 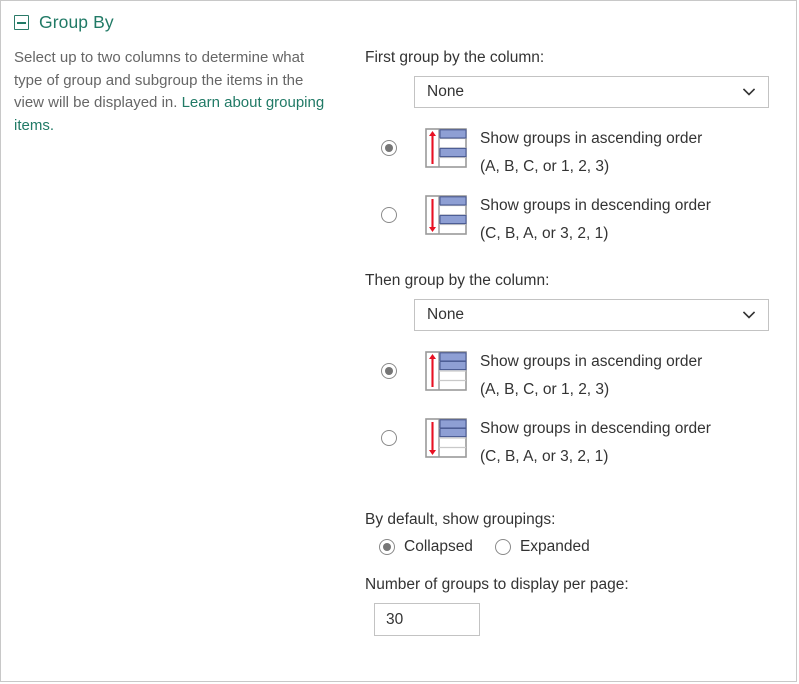 I want to click on second-group-ascending-line1: Show groups in ascending order, so click(x=591, y=361).